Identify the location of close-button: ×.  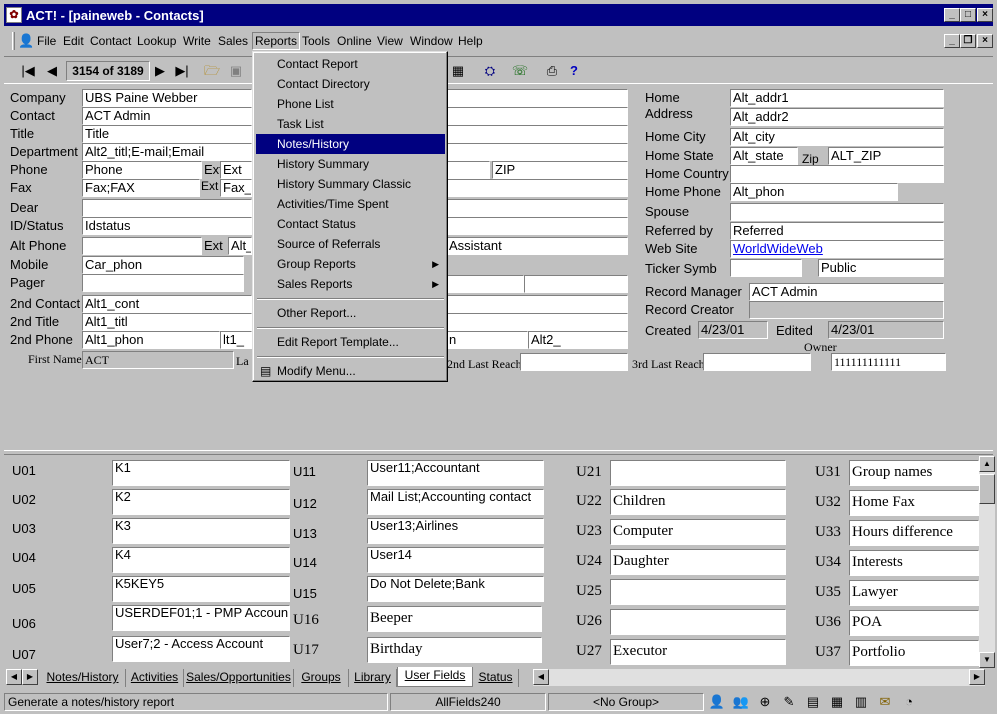
(985, 15).